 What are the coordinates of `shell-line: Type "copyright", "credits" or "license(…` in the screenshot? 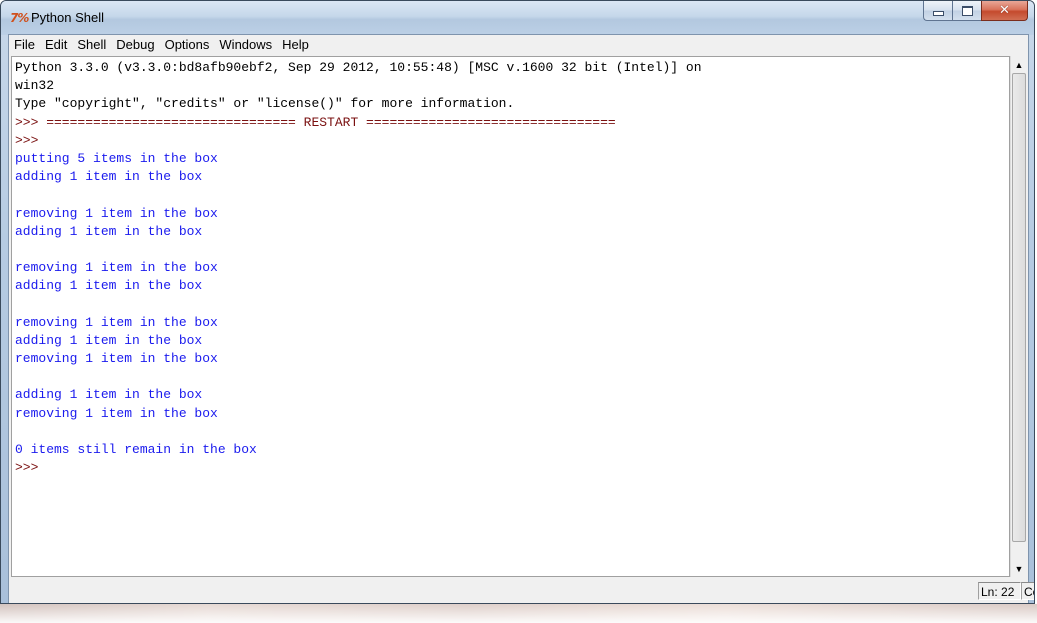 It's located at (265, 104).